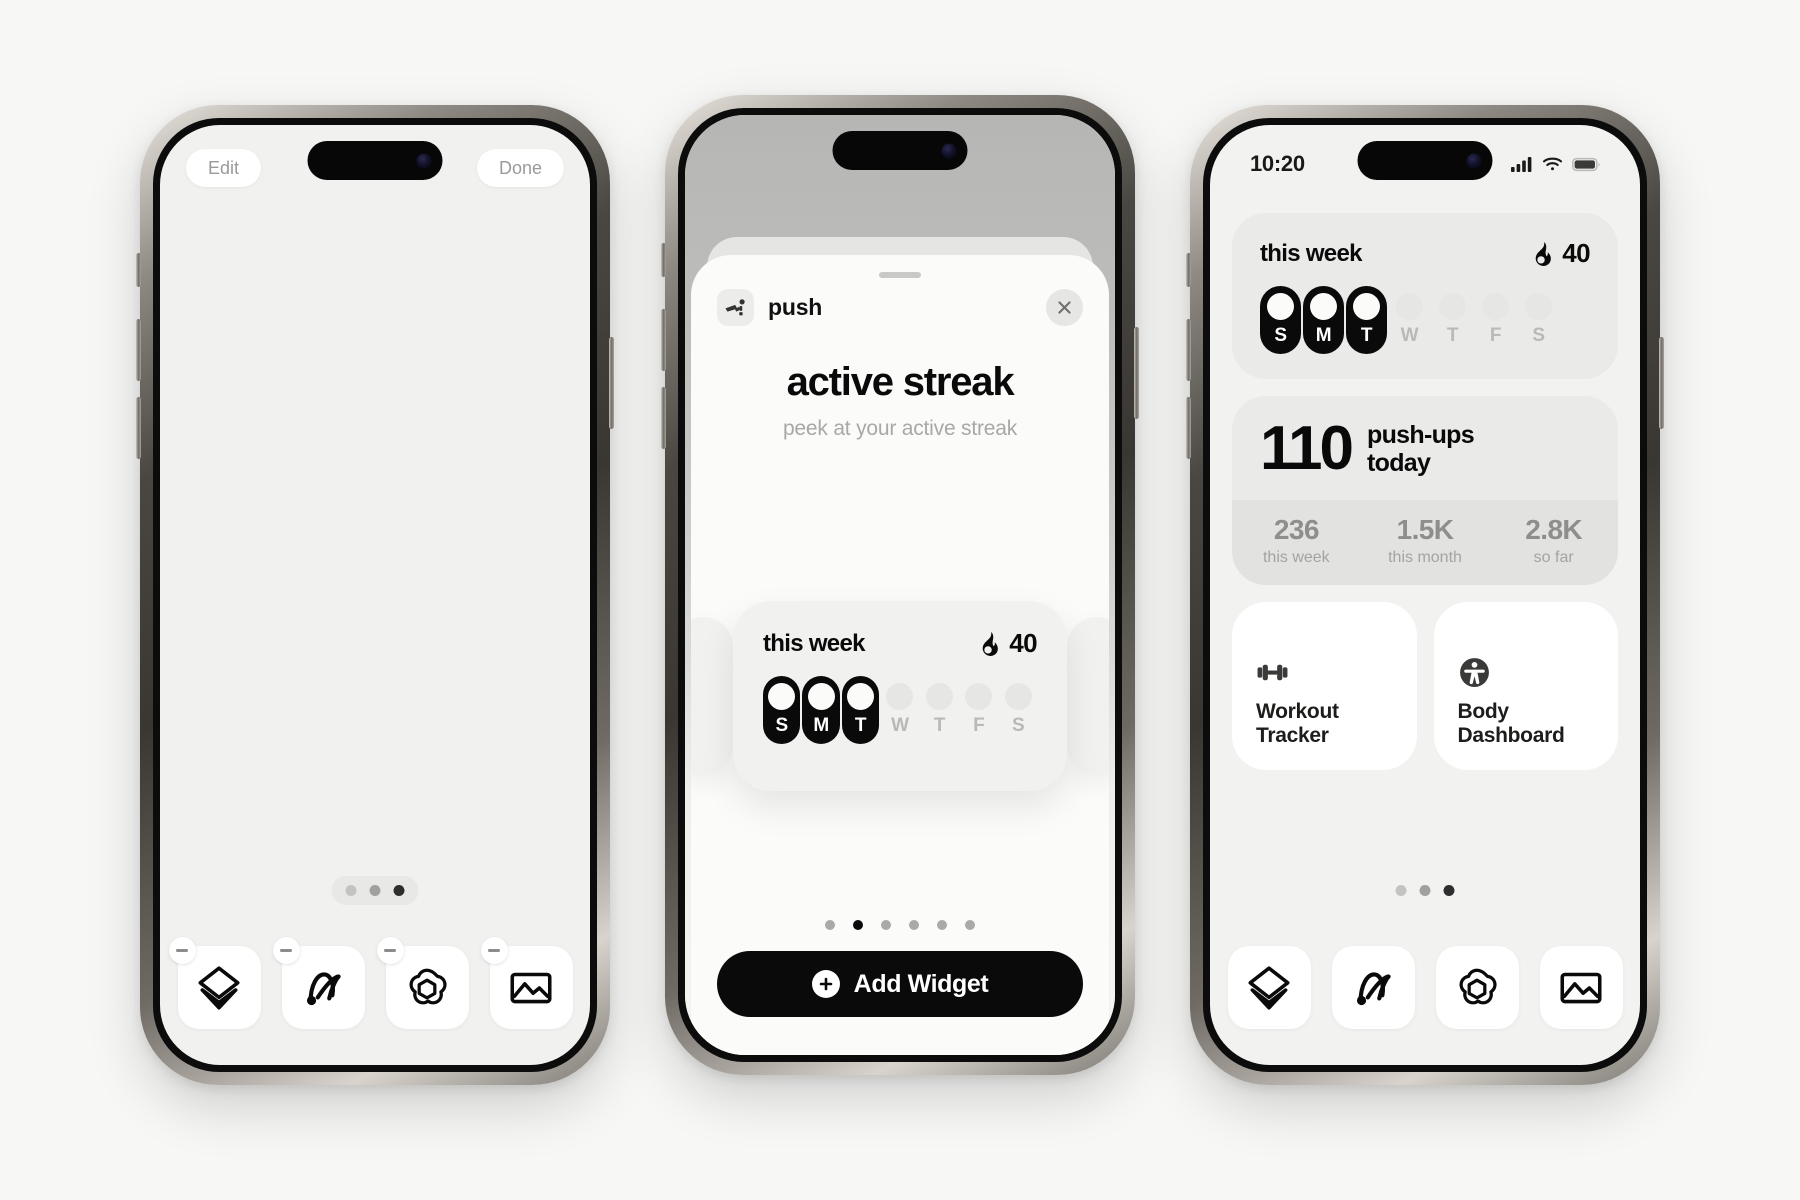 This screenshot has width=1800, height=1200. What do you see at coordinates (1511, 736) in the screenshot?
I see `shortcut-label-line2: Dashboard` at bounding box center [1511, 736].